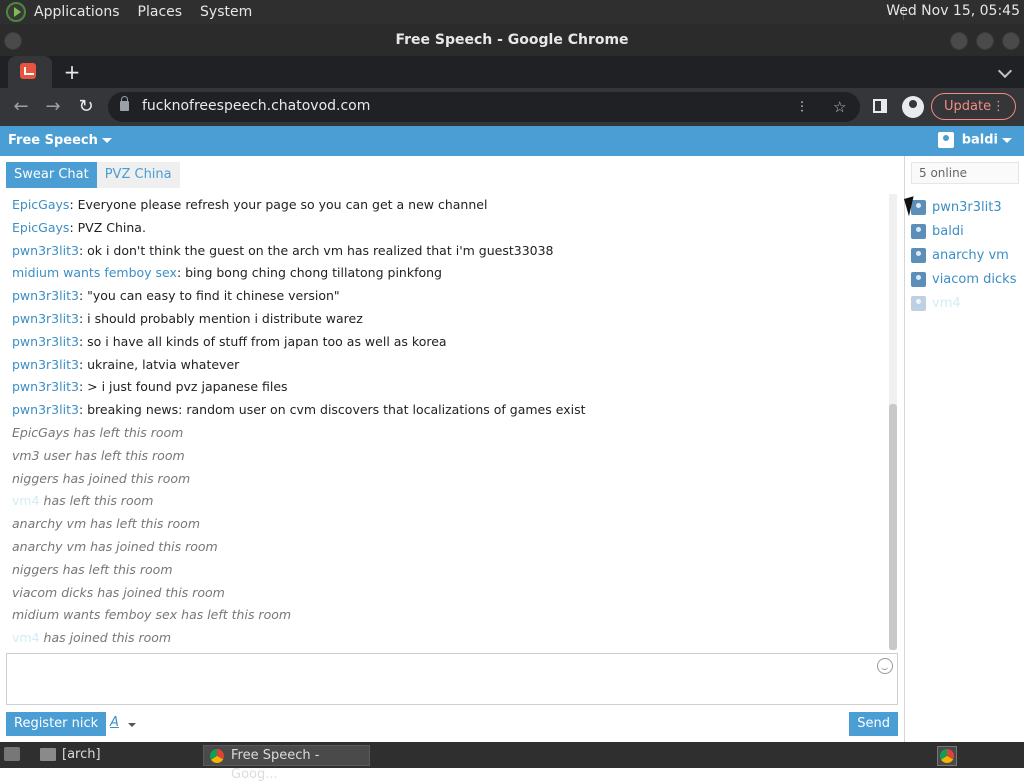 This screenshot has height=784, width=1024. Describe the element at coordinates (959, 41) in the screenshot. I see `minimize-icon` at that location.